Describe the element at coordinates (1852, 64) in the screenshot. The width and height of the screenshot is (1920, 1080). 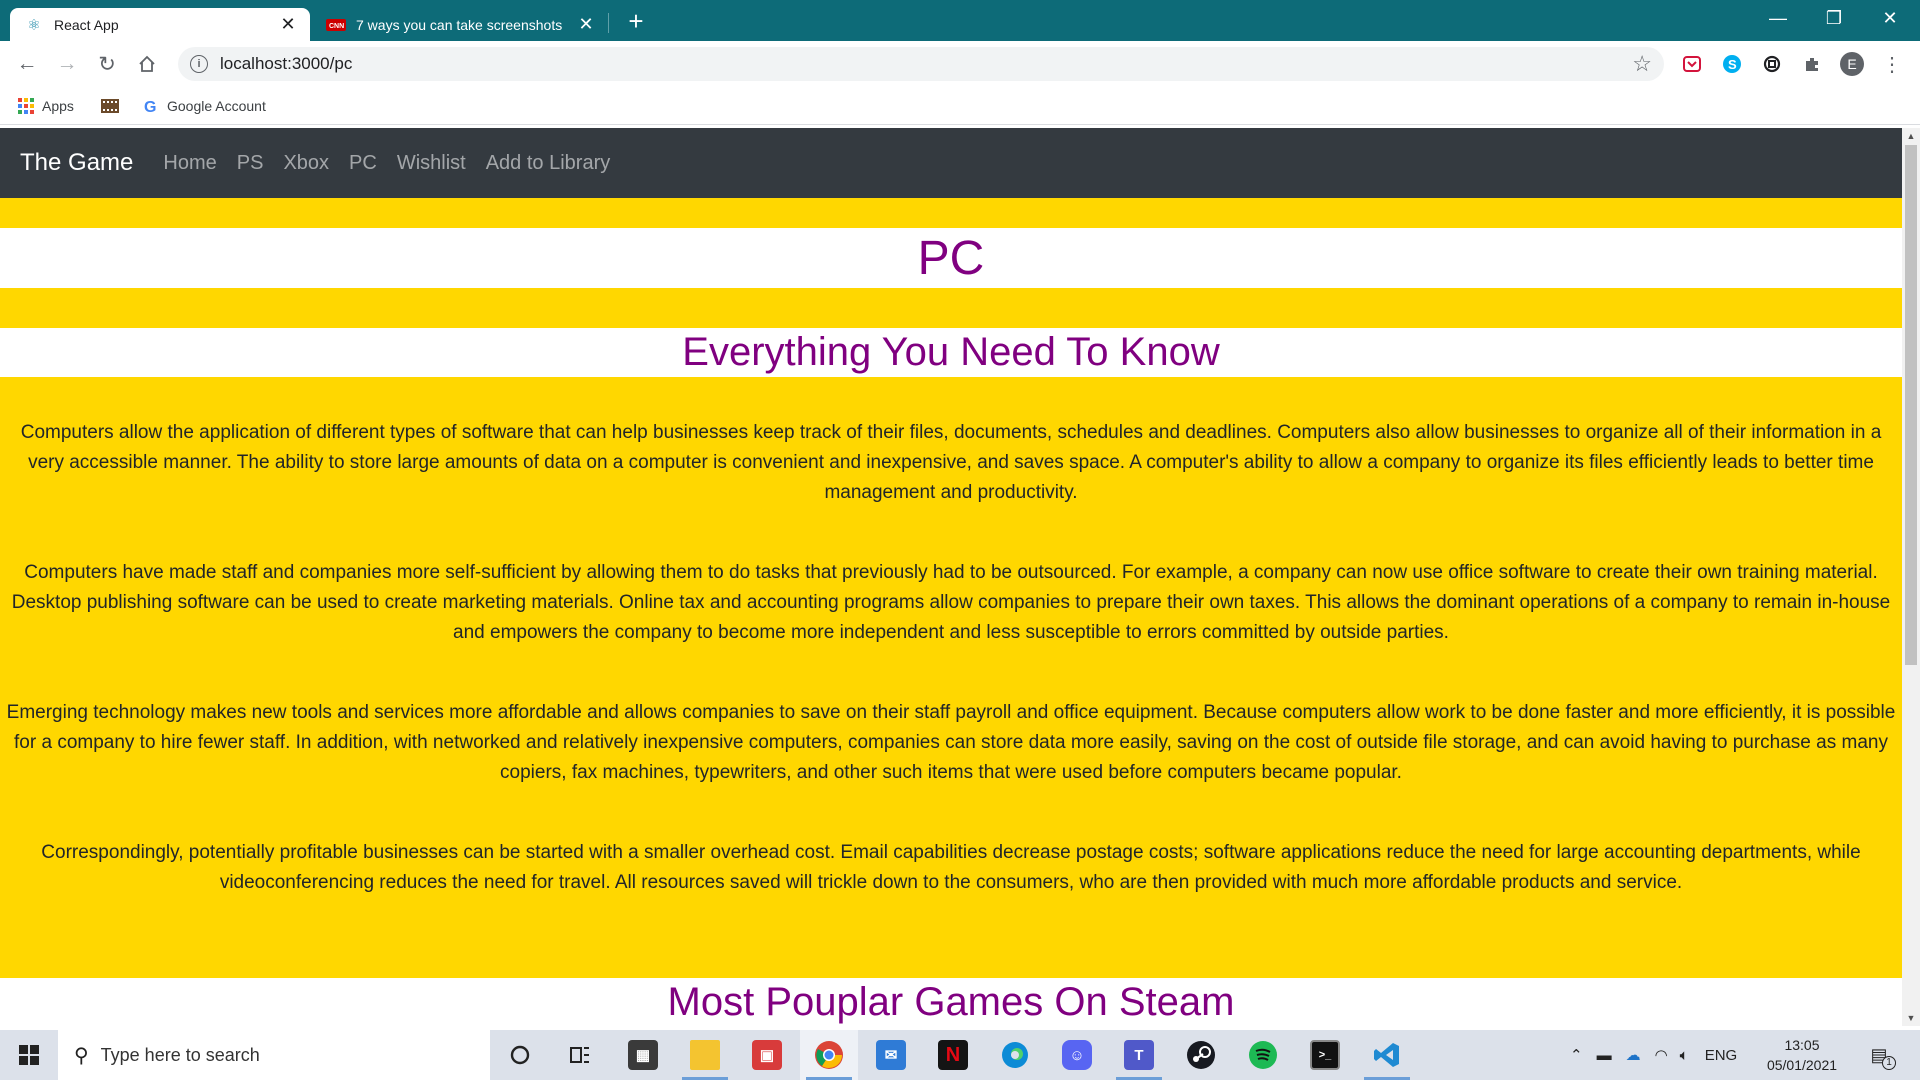
I see `profile-avatar: E` at that location.